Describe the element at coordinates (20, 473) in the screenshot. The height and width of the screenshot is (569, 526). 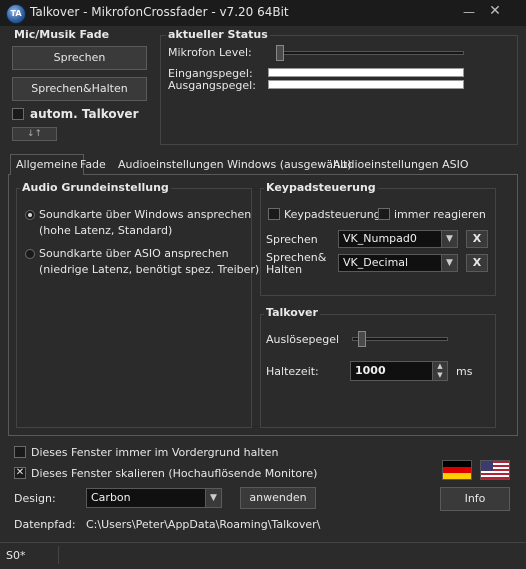
I see `scale-checkbox: ✕` at that location.